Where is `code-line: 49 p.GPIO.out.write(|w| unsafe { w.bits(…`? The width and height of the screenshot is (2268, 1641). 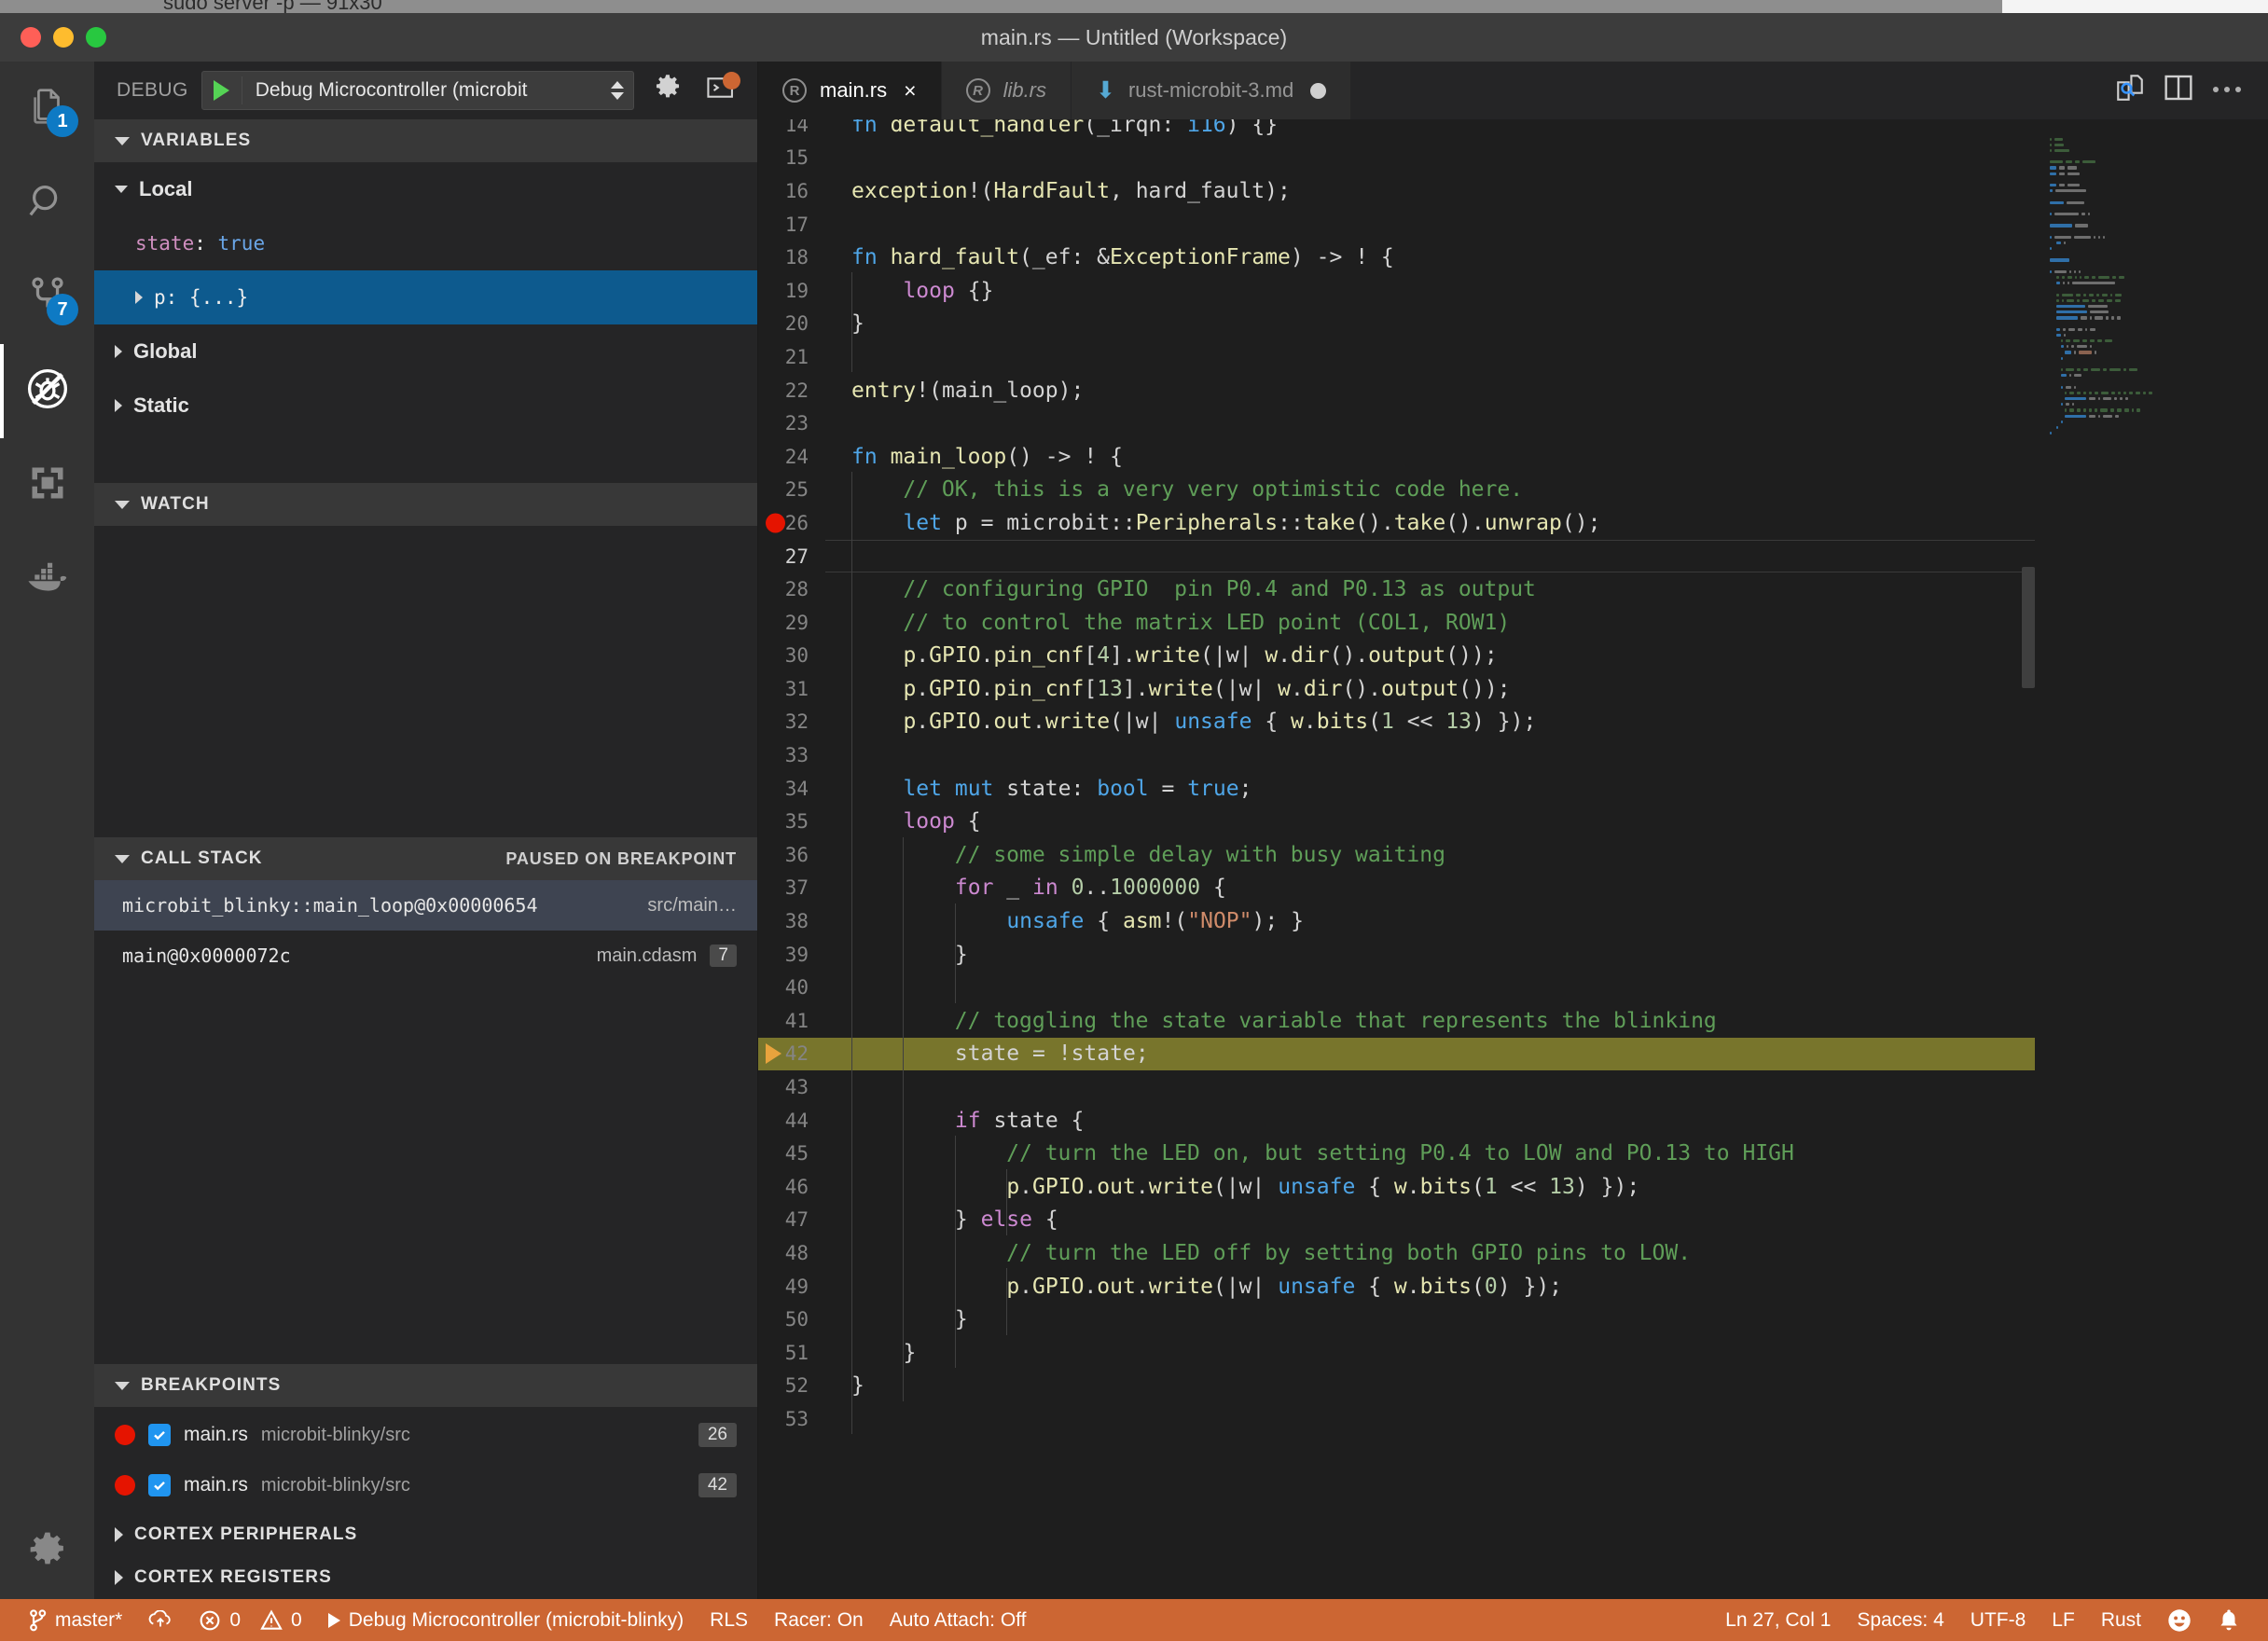 code-line: 49 p.GPIO.out.write(|w| unsafe { w.bits(… is located at coordinates (1396, 1286).